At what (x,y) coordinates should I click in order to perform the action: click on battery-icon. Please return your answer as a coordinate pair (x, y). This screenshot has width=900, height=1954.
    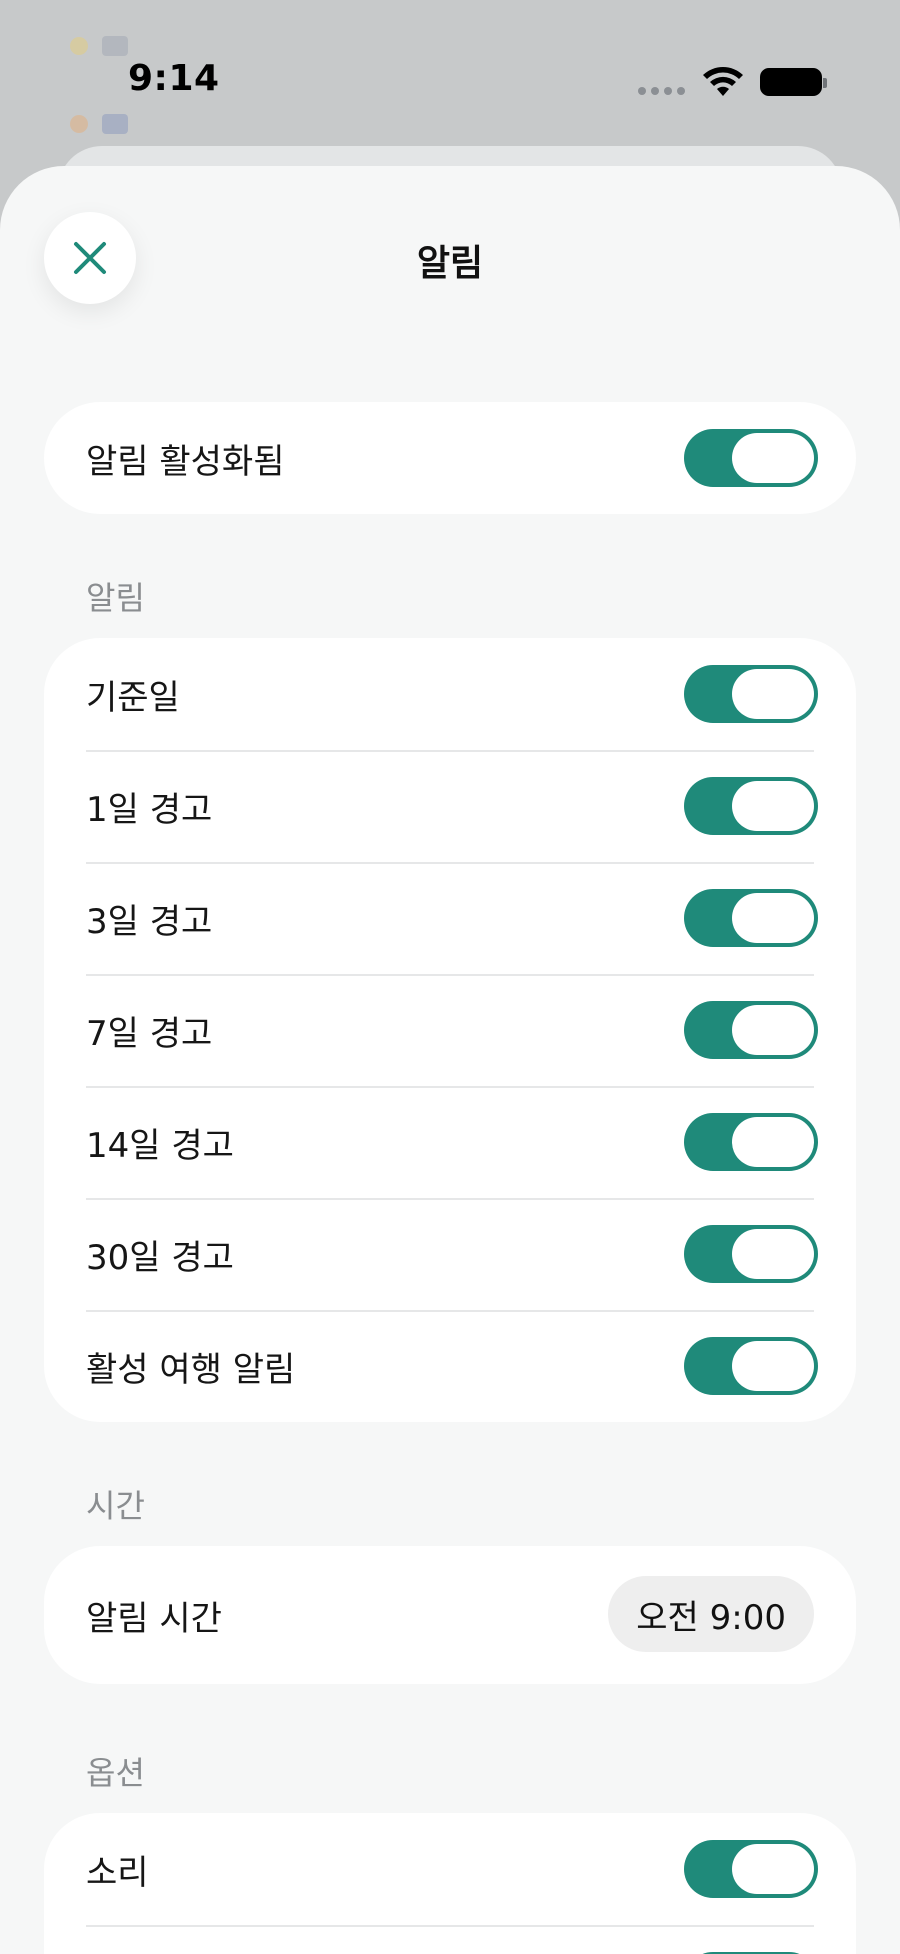
    Looking at the image, I should click on (793, 82).